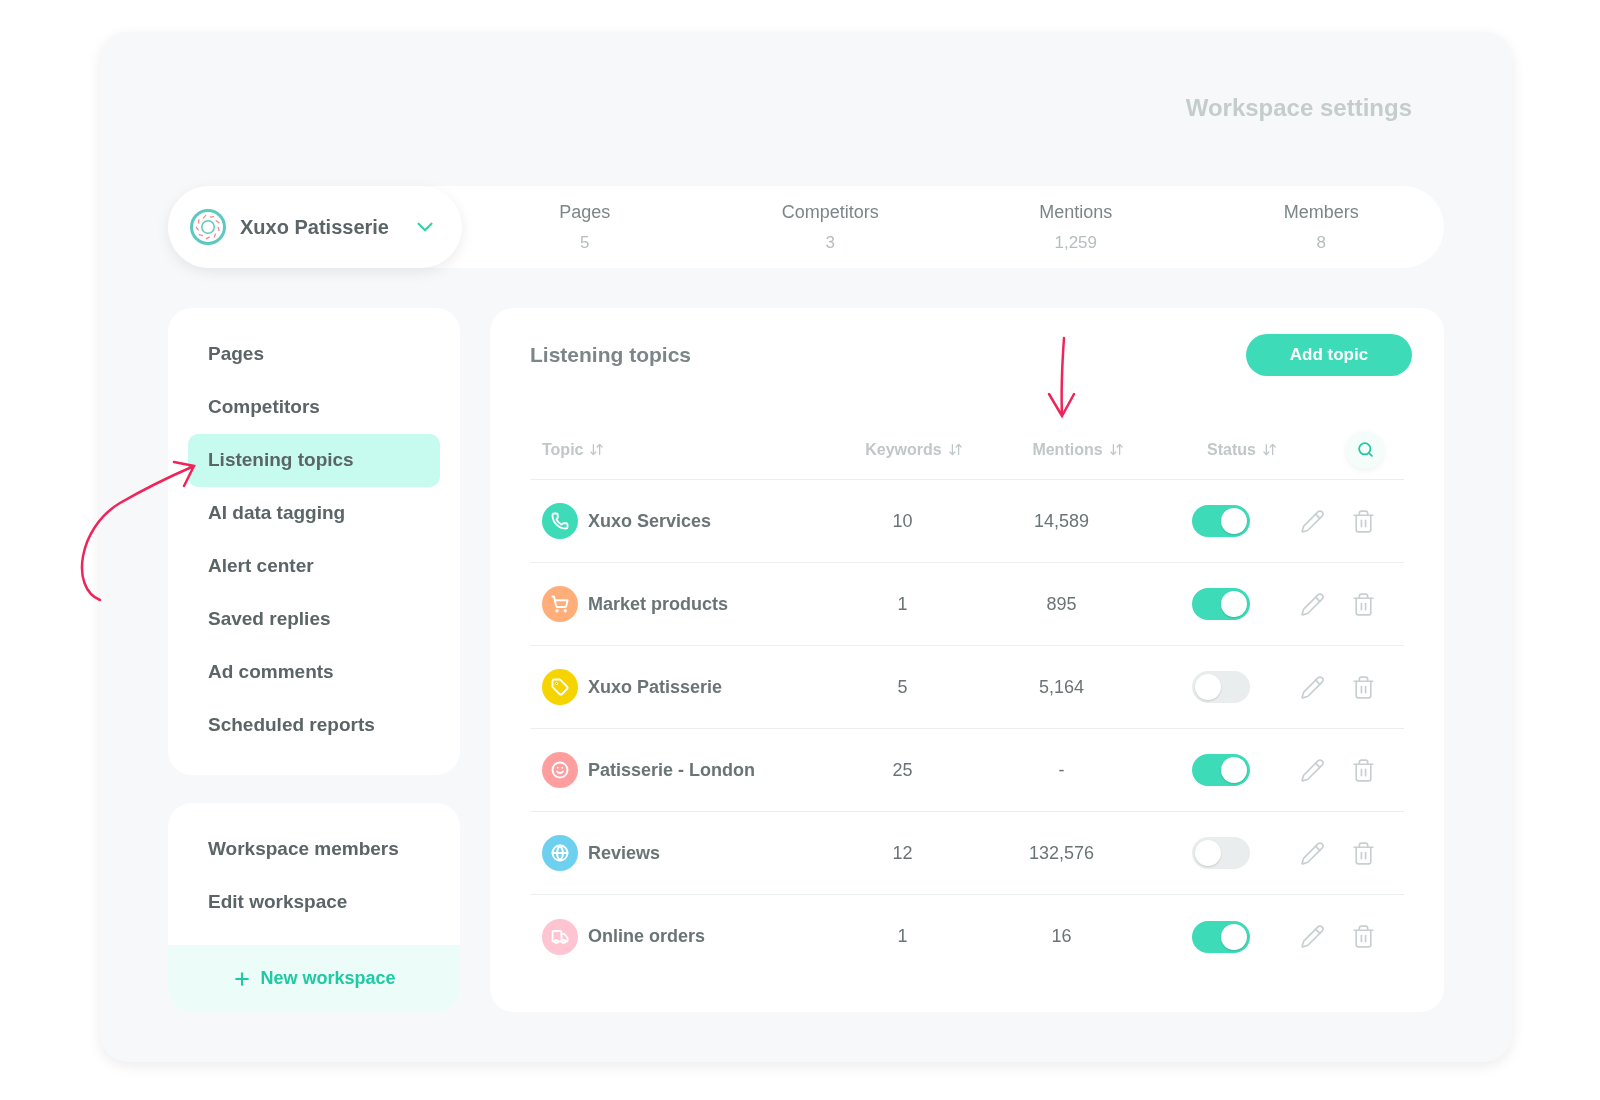 The width and height of the screenshot is (1600, 1100). Describe the element at coordinates (658, 604) in the screenshot. I see `topic-name: Market products` at that location.